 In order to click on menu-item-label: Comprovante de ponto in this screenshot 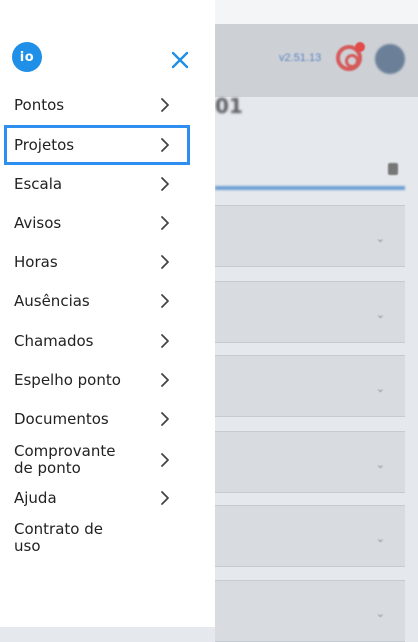, I will do `click(65, 459)`.